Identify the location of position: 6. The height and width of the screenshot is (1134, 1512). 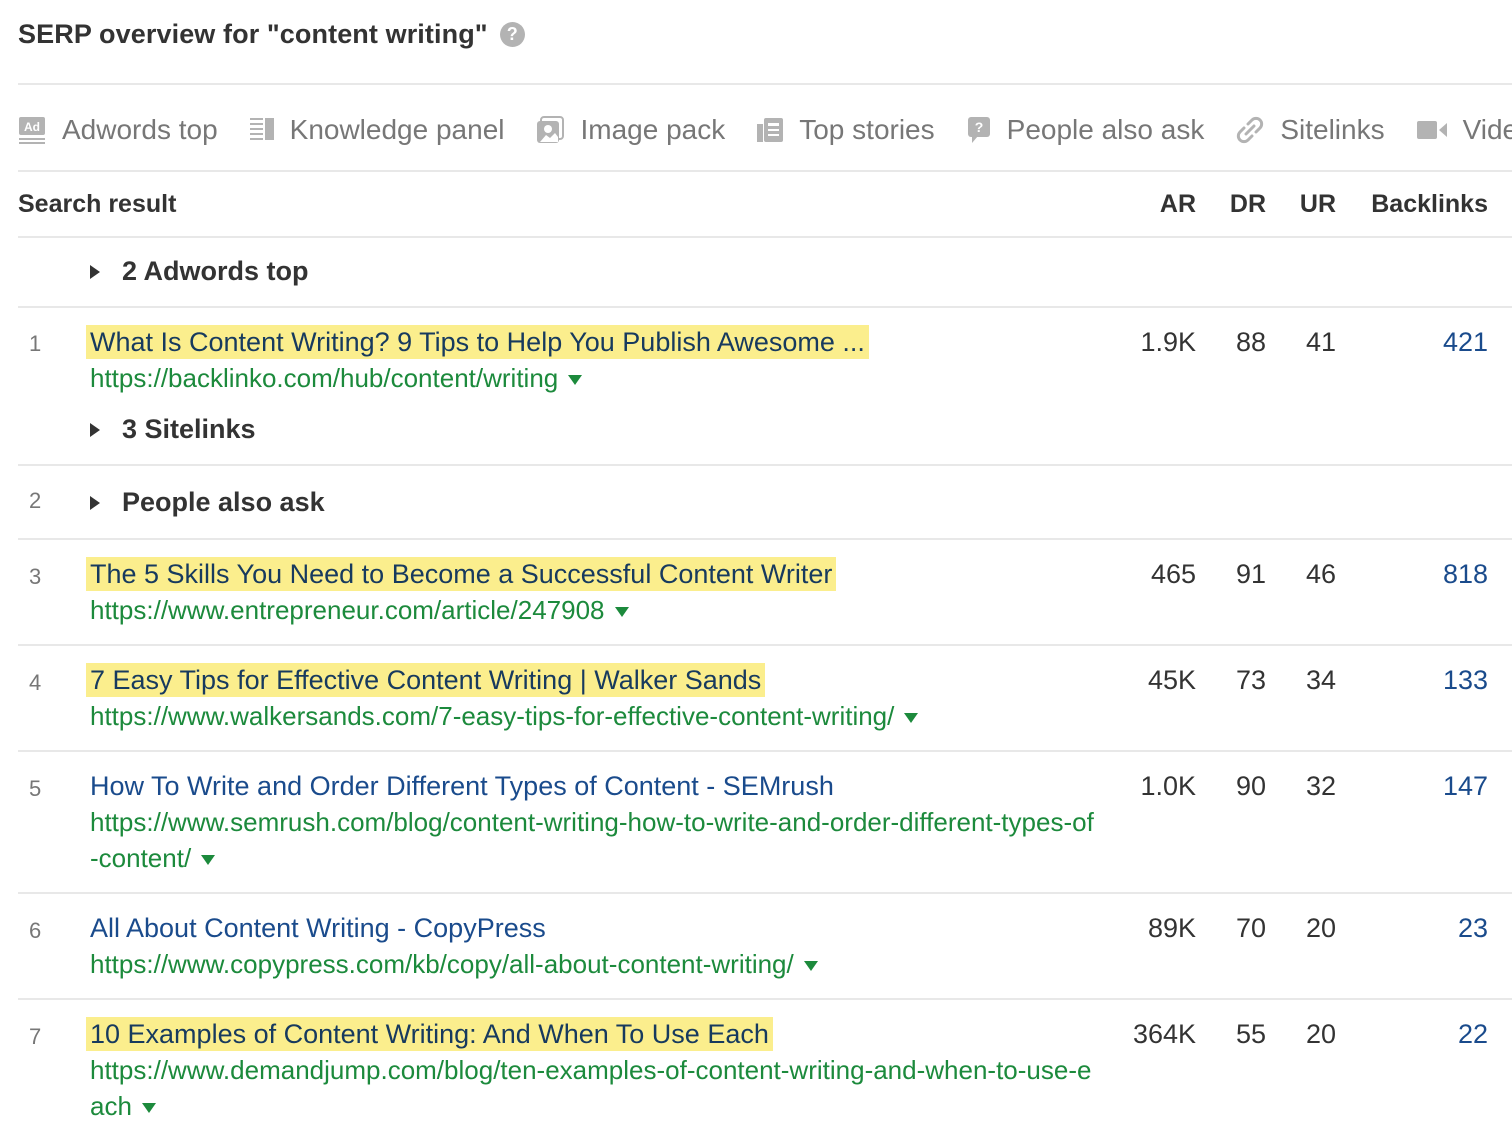
(35, 930).